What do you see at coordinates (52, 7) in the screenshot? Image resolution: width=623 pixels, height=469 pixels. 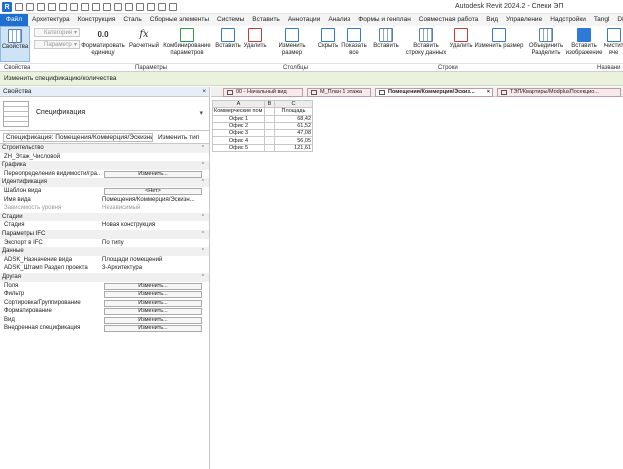 I see `undo-icon` at bounding box center [52, 7].